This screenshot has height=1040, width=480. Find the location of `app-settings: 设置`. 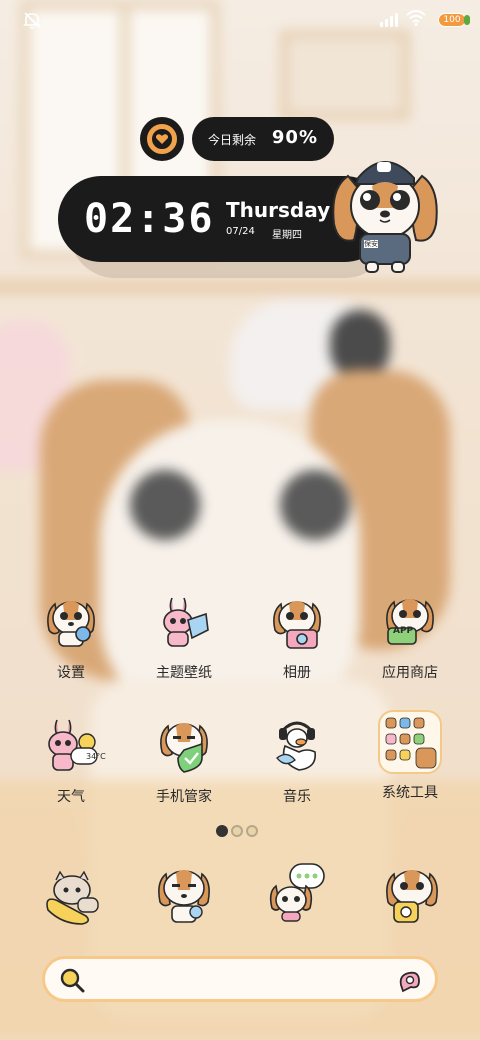

app-settings: 设置 is located at coordinates (71, 638).